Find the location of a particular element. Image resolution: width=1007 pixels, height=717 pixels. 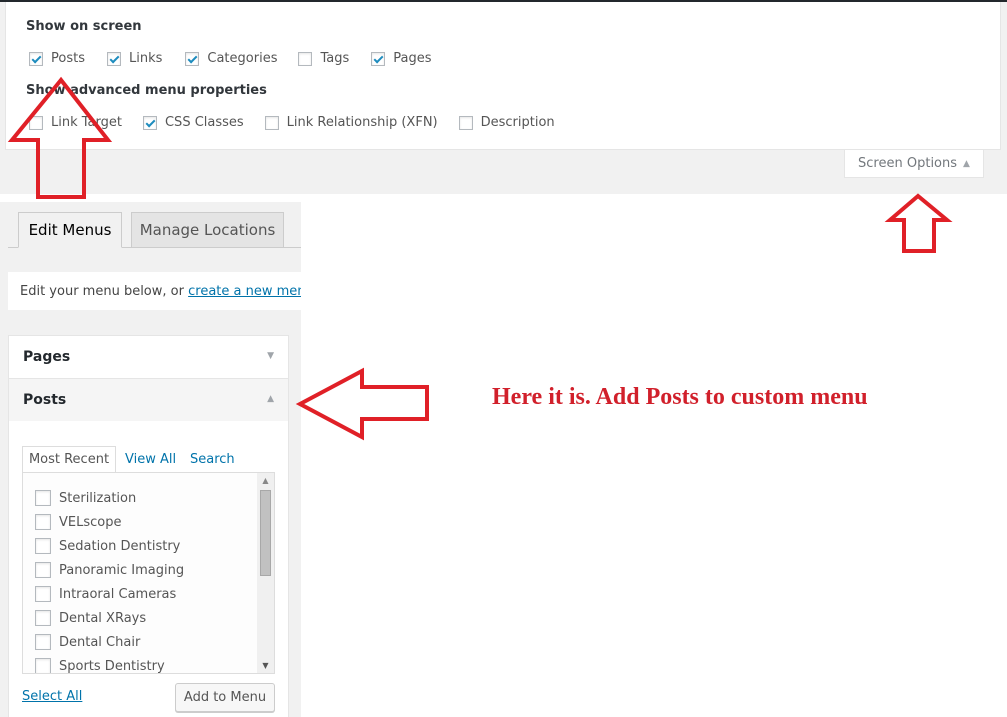

screen-options-toggle-button: Screen Options ▲ is located at coordinates (914, 164).